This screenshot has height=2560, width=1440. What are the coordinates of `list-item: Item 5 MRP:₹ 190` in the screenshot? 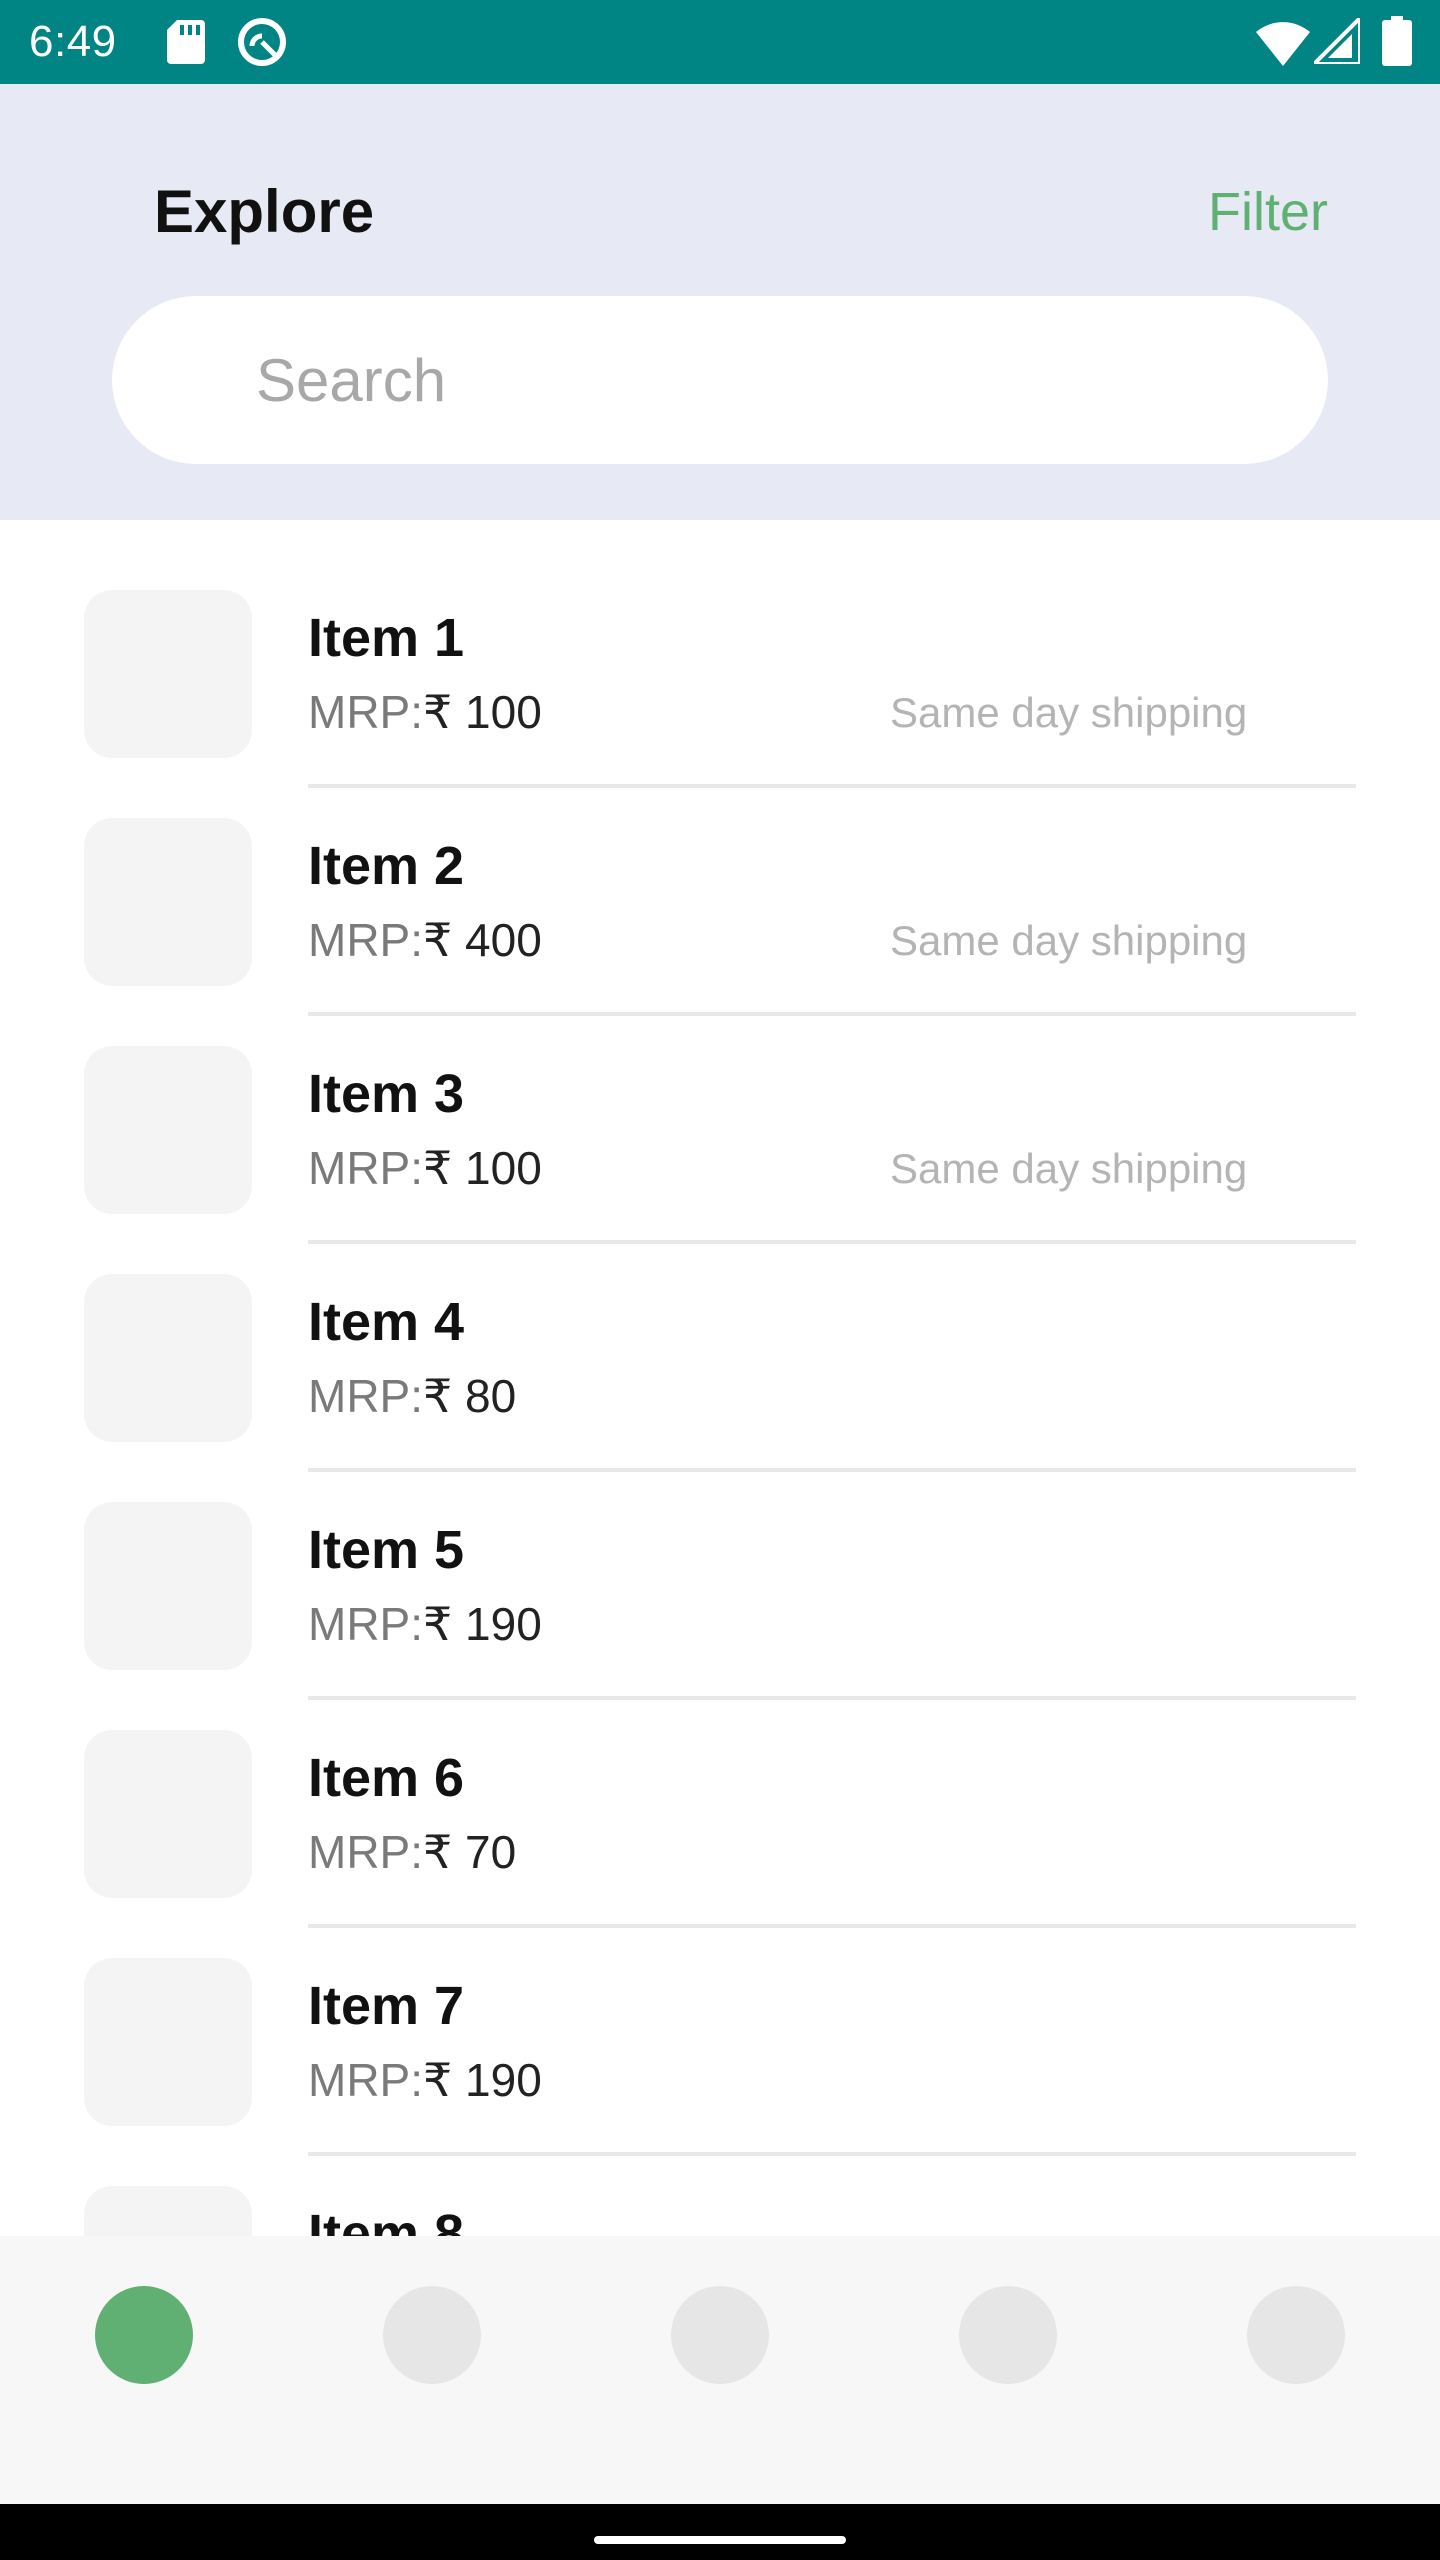 It's located at (720, 1566).